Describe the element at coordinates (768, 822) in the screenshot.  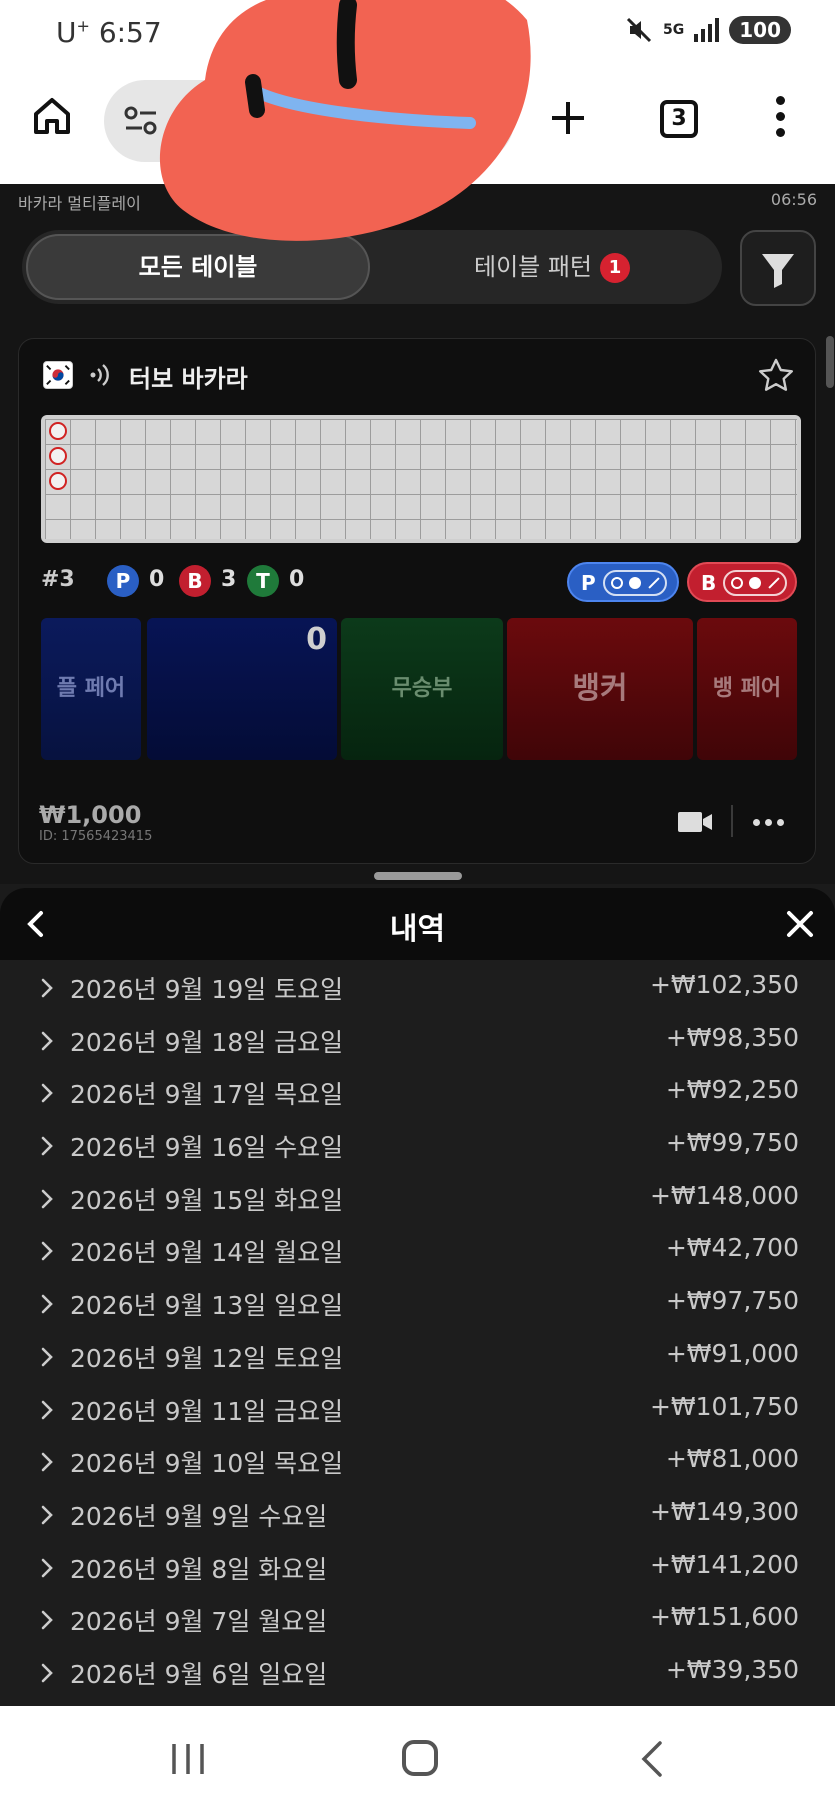
I see `more-options-icon` at that location.